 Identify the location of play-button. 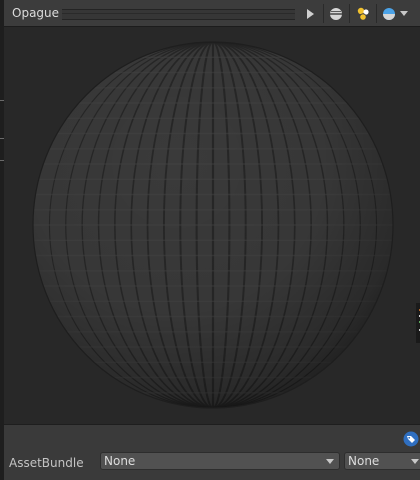
(310, 13).